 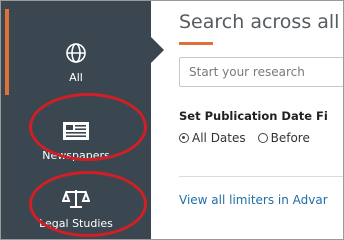 I want to click on sidebar-item-label: Newspapers, so click(x=76, y=155).